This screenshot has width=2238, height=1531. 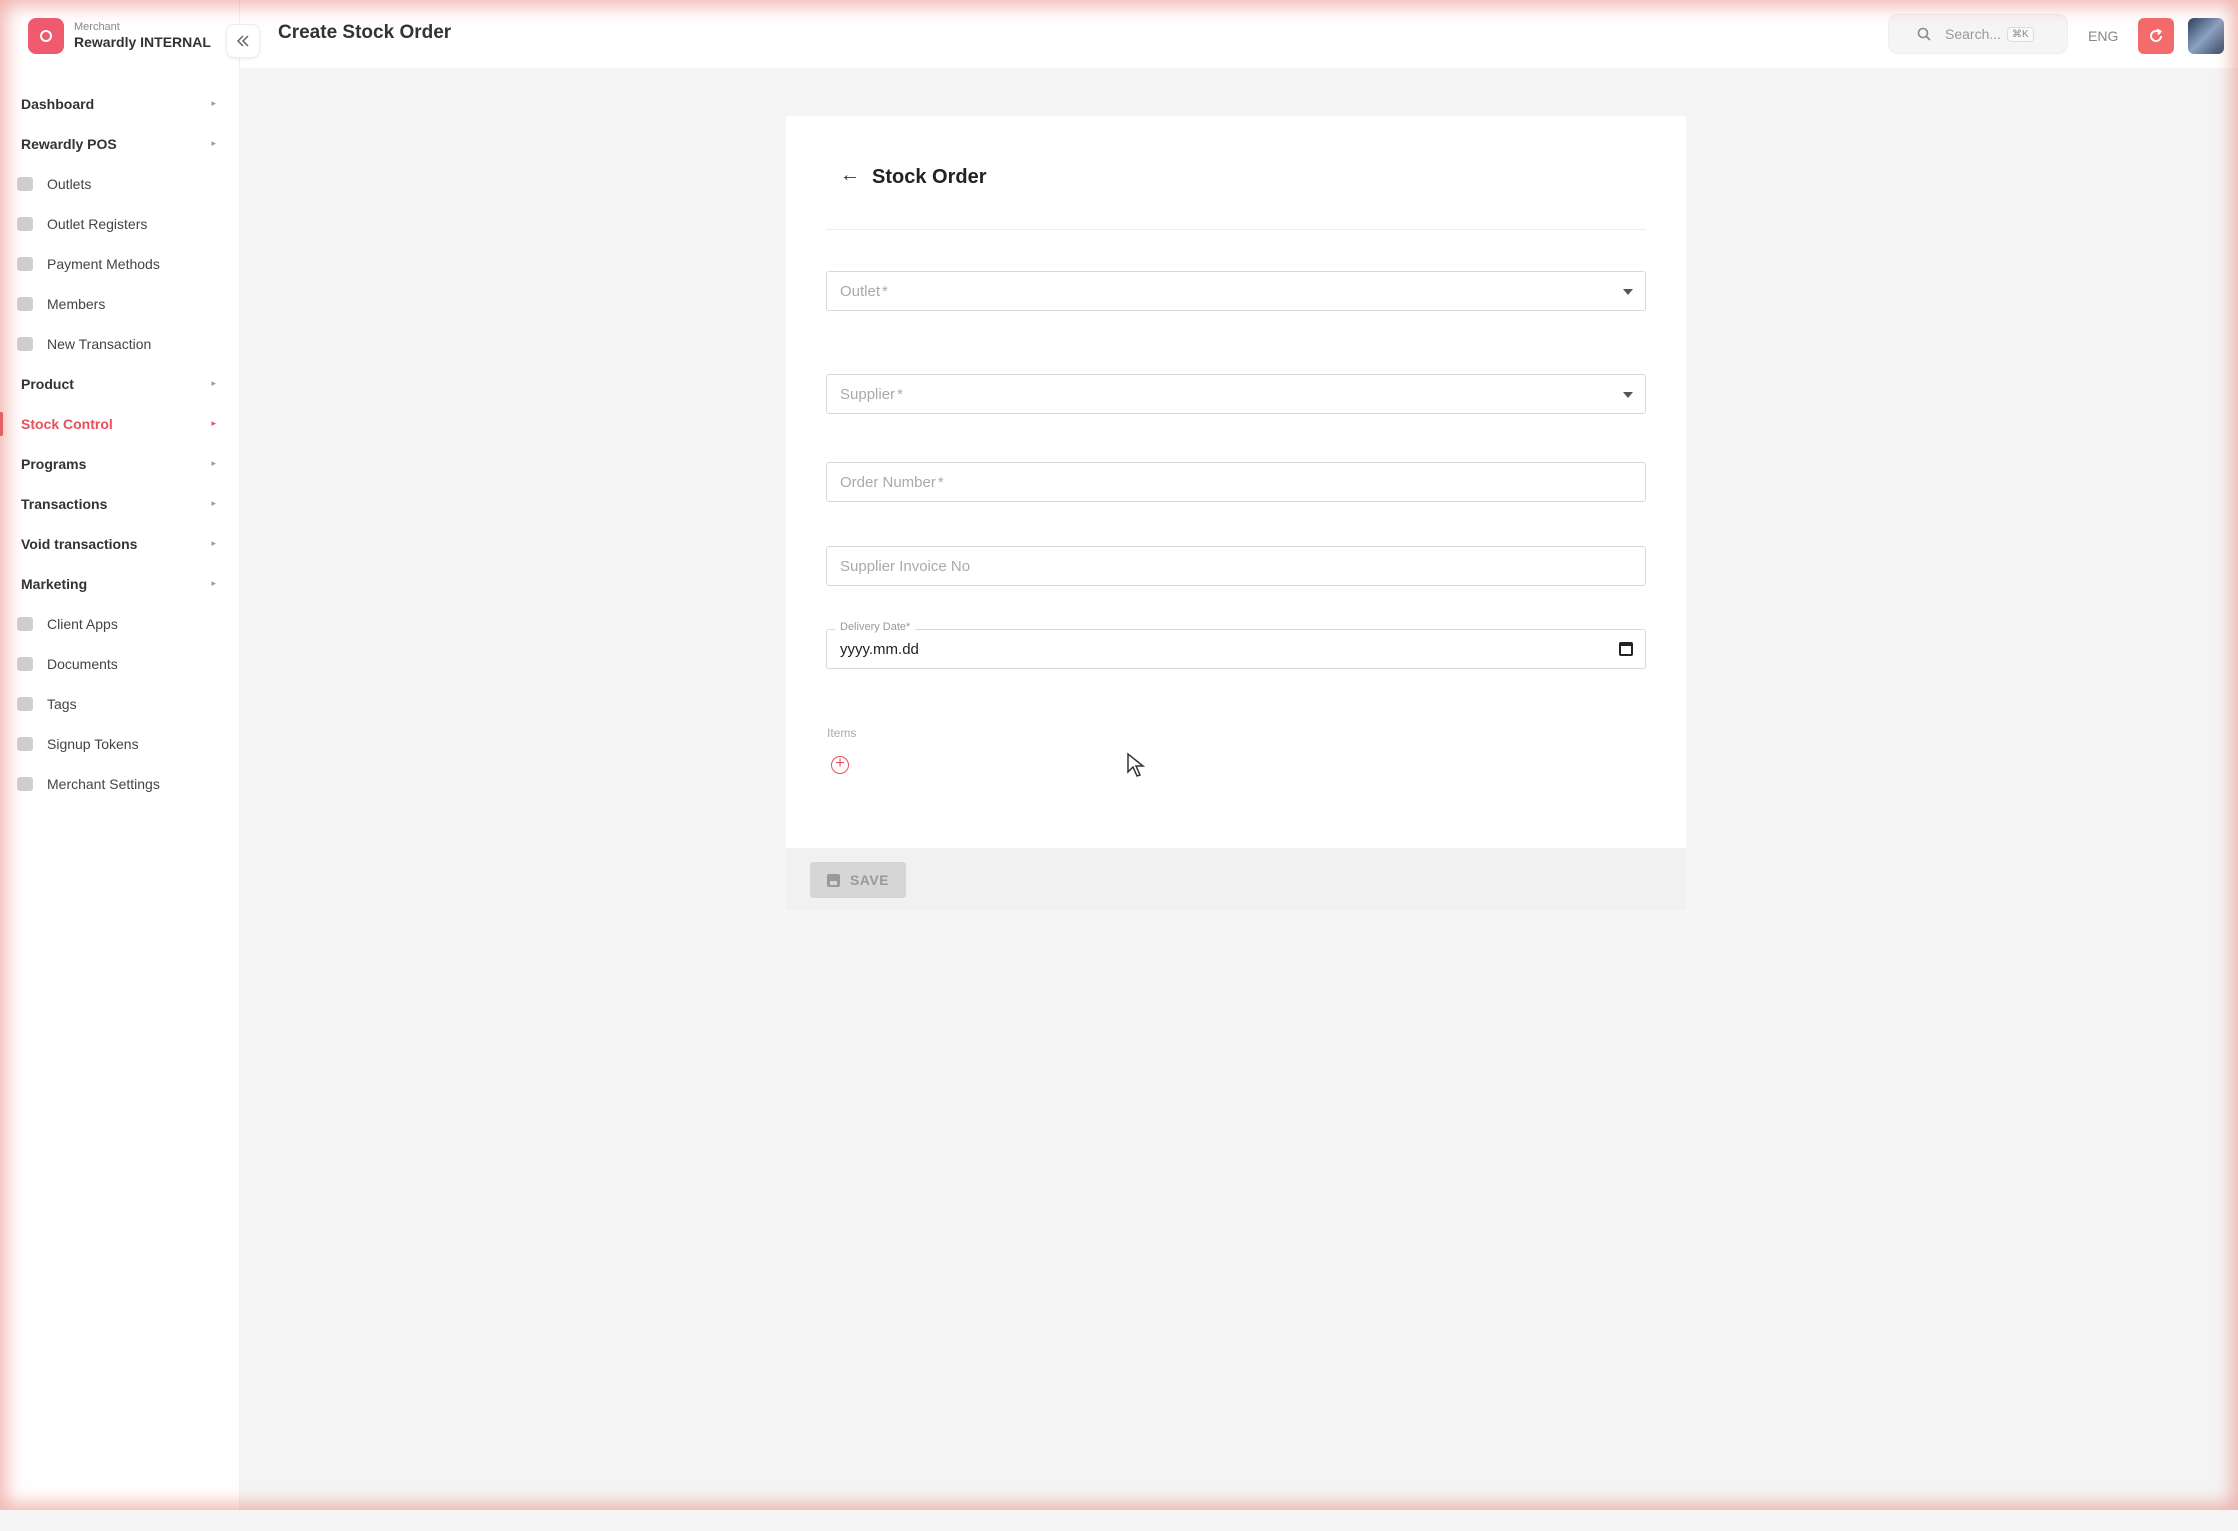 I want to click on sidebar-item-new-transaction: New Transaction, so click(x=120, y=344).